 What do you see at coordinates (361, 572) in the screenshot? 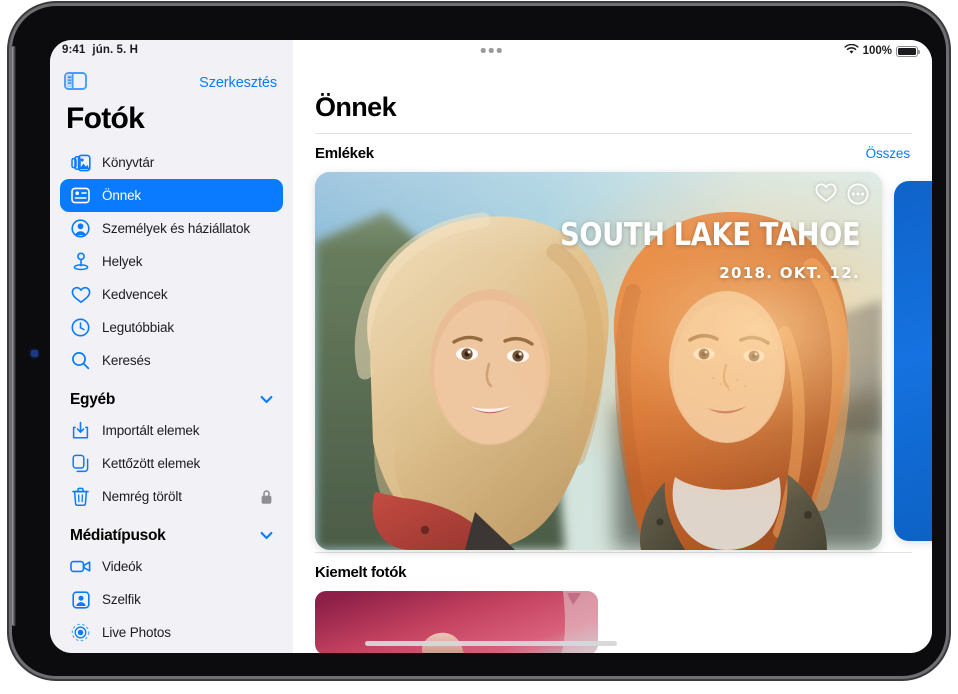
I see `featured-title: Kiemelt fotók` at bounding box center [361, 572].